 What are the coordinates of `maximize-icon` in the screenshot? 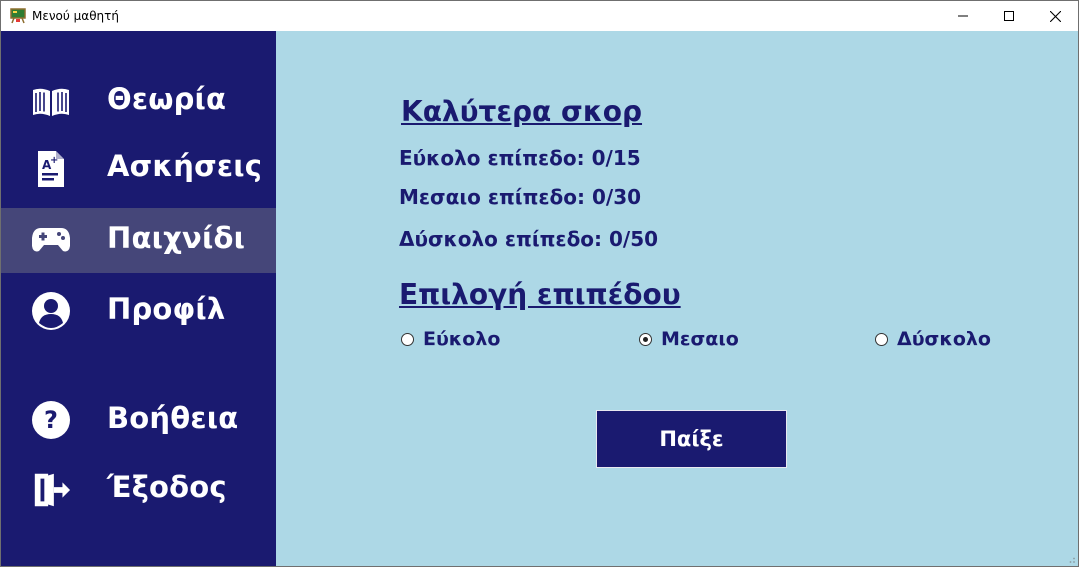 It's located at (1009, 16).